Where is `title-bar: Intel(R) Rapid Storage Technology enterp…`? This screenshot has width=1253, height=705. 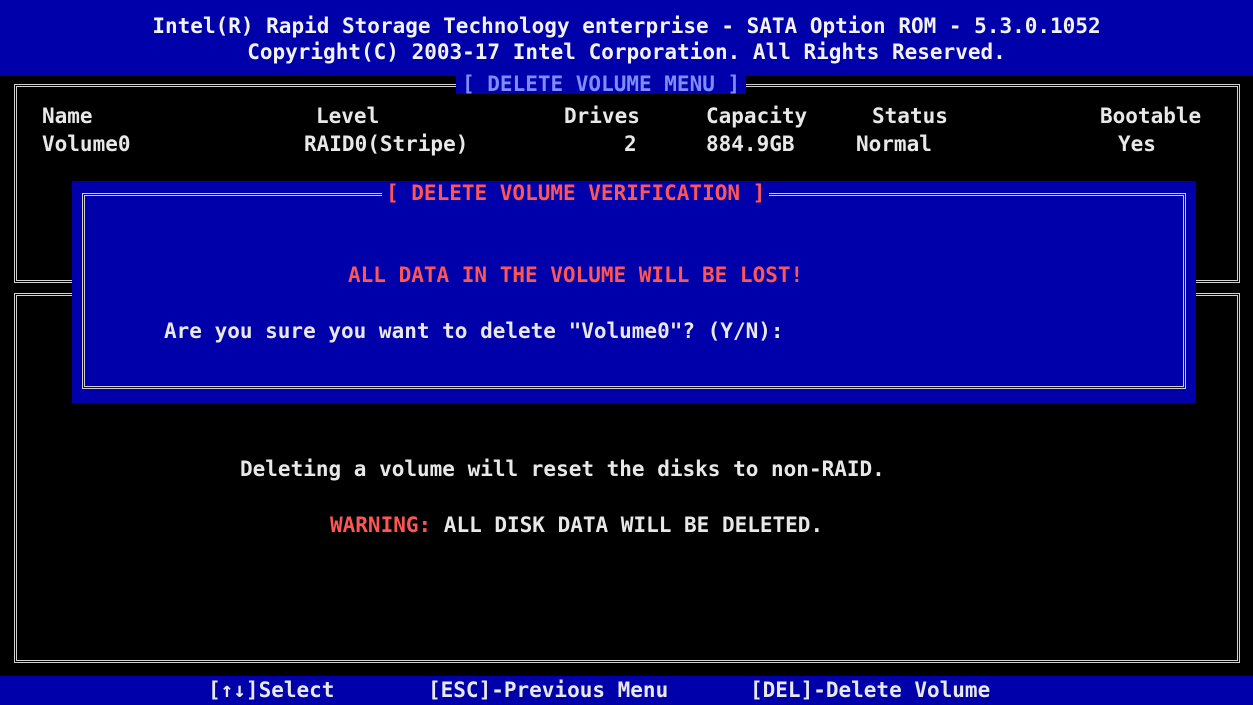
title-bar: Intel(R) Rapid Storage Technology enterp… is located at coordinates (626, 38).